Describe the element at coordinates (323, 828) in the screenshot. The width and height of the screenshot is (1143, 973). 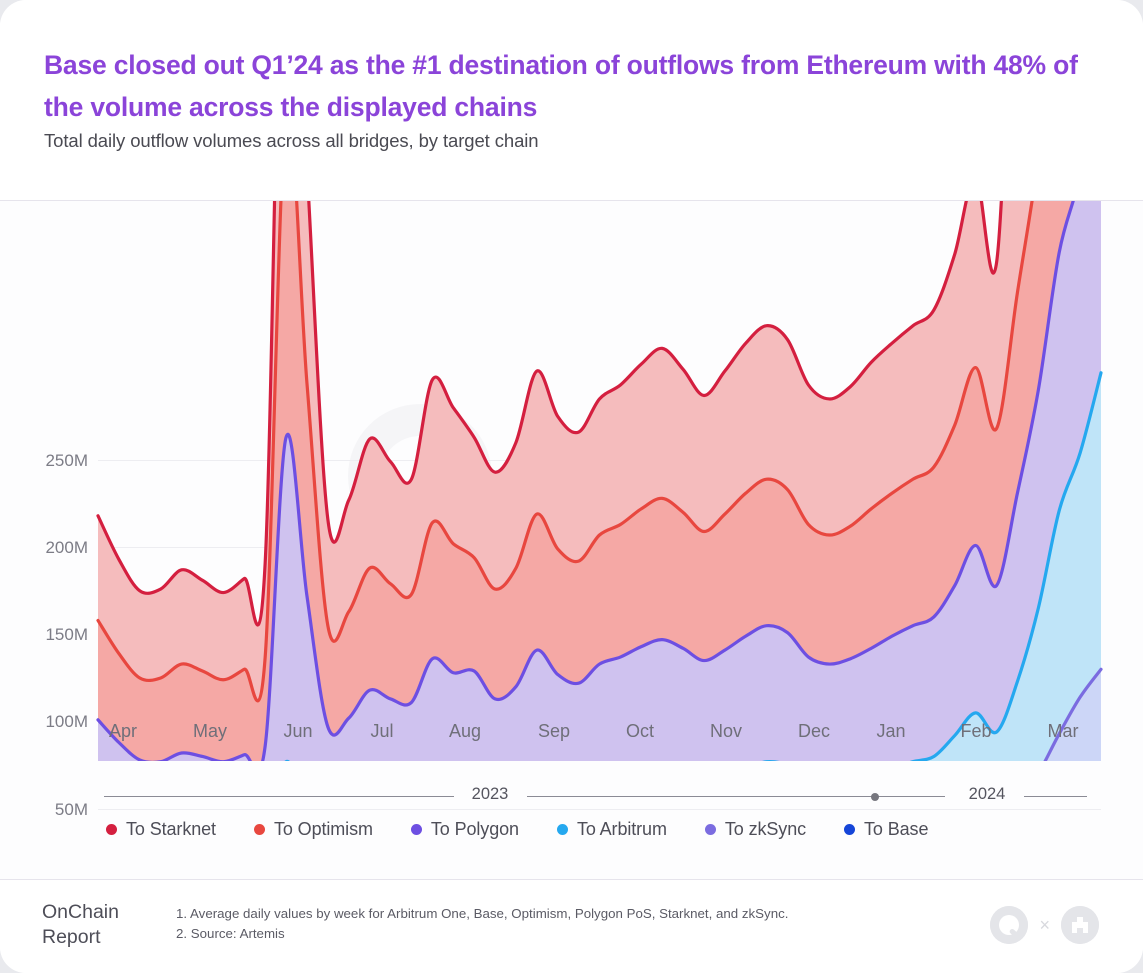
I see `legend-label-optimism: To Optimism` at that location.